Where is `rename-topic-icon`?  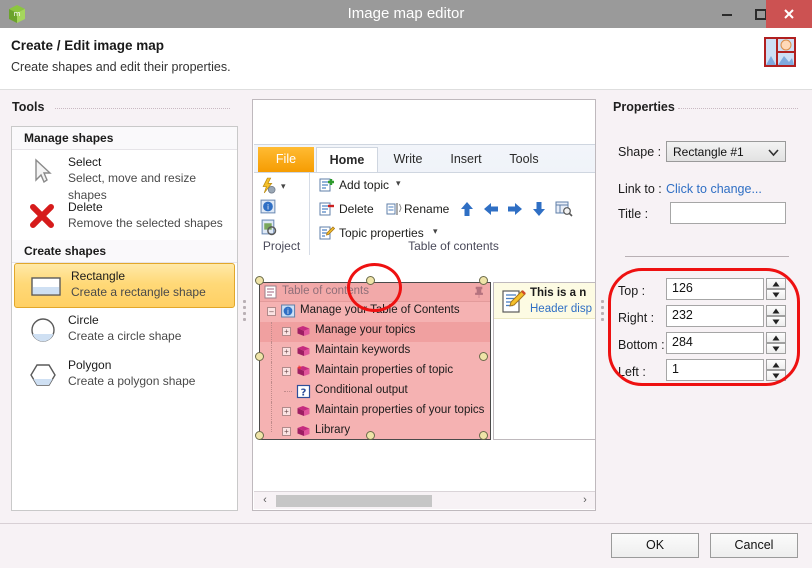 rename-topic-icon is located at coordinates (394, 209).